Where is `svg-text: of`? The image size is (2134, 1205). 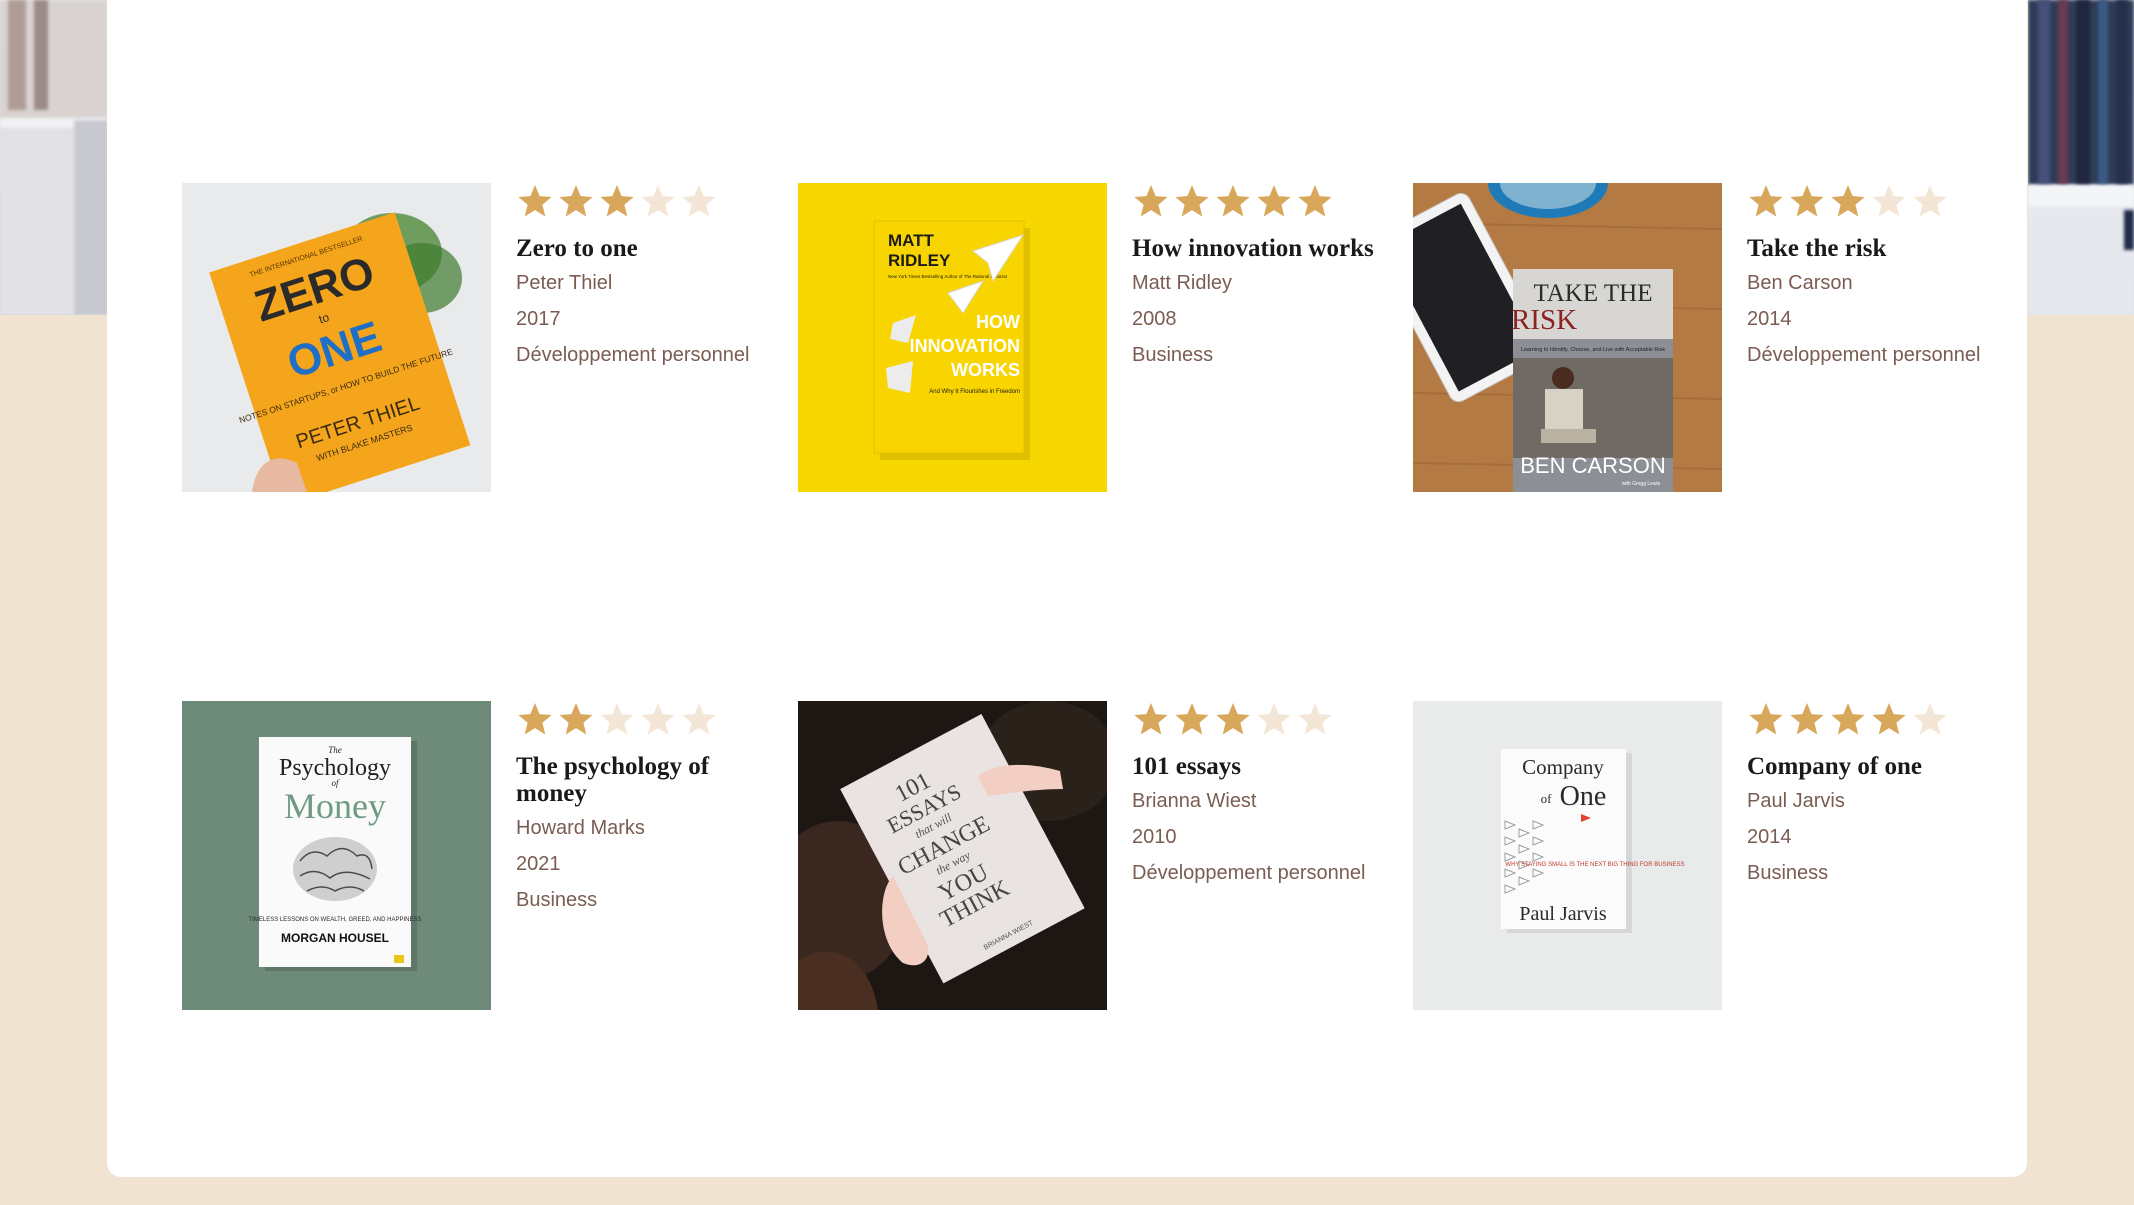
svg-text: of is located at coordinates (1547, 798).